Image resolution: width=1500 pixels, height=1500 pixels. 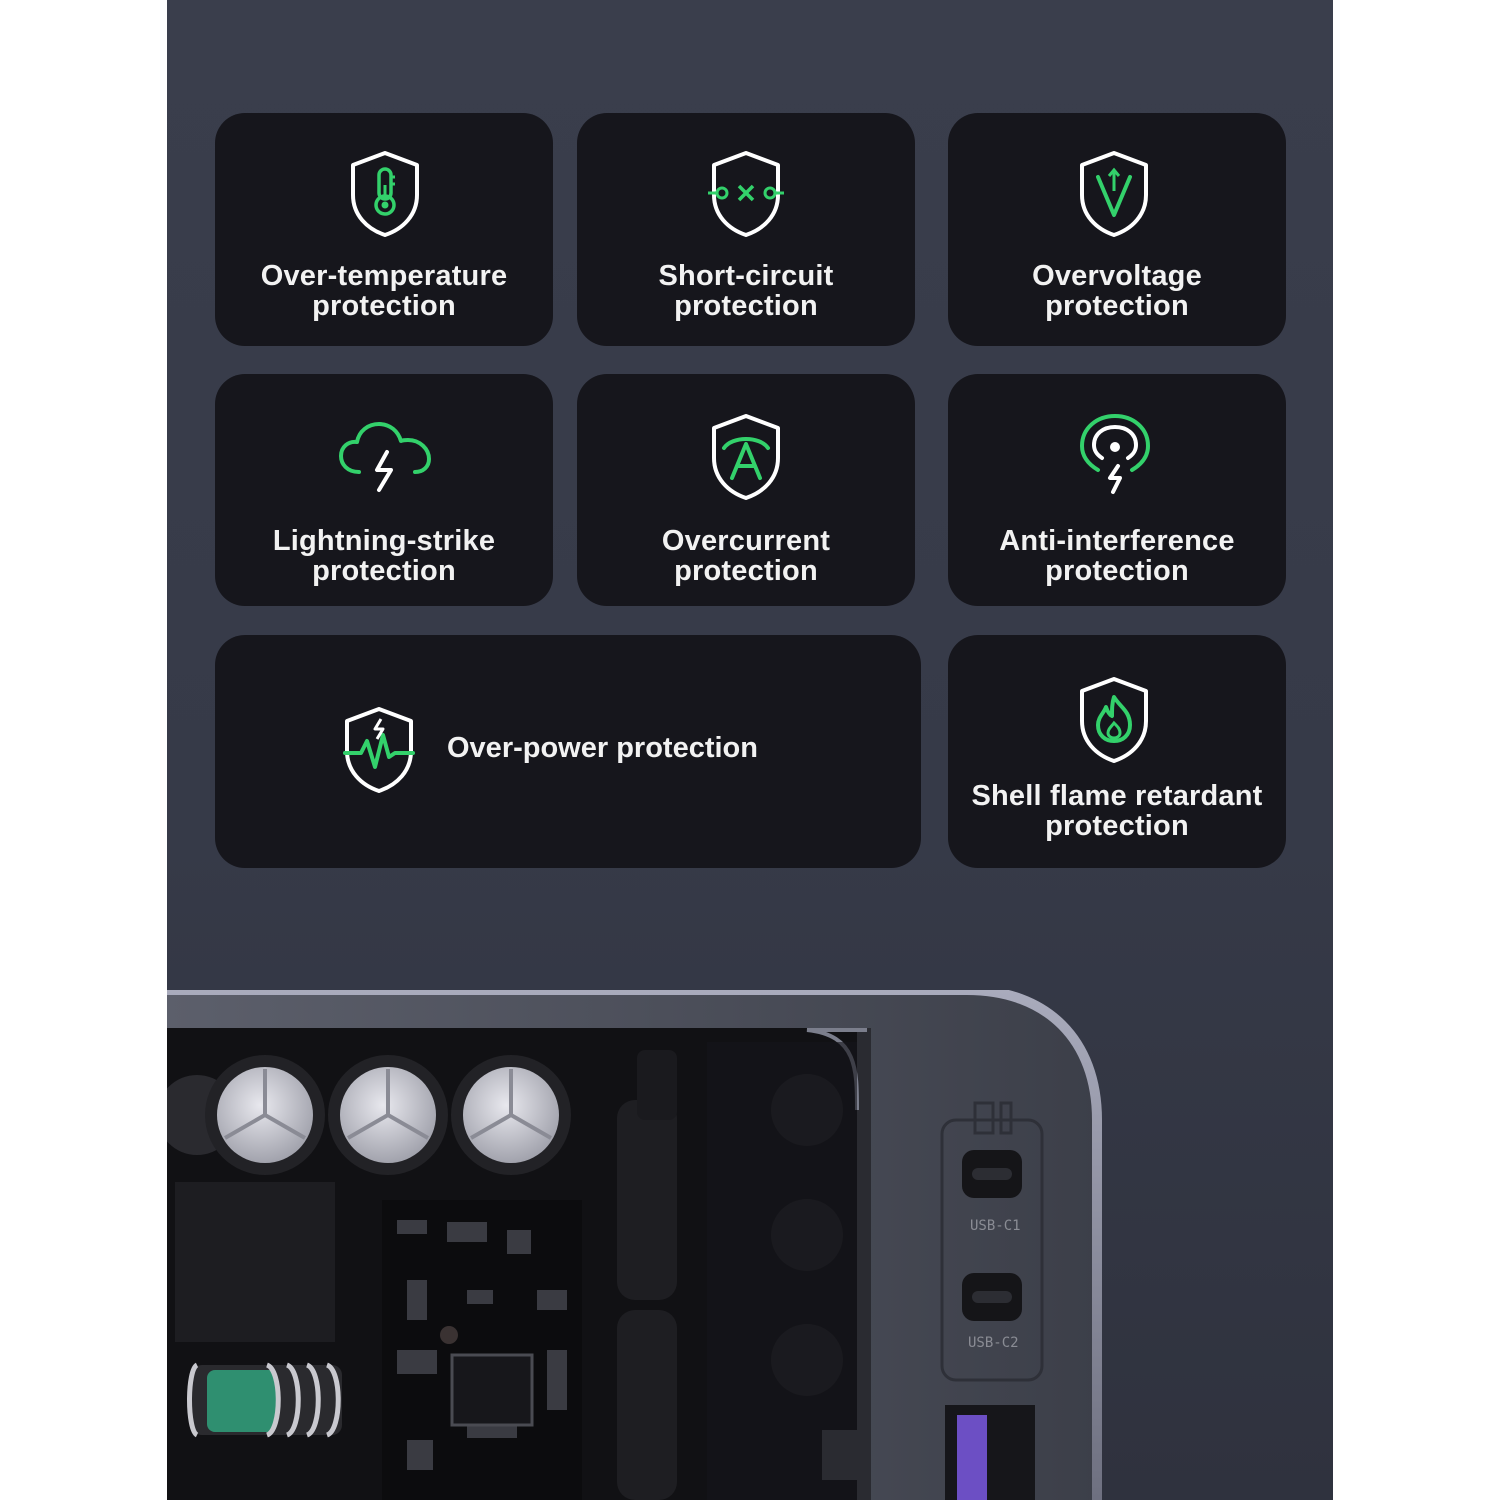 I want to click on feature-title: Short-circuit, so click(x=746, y=276).